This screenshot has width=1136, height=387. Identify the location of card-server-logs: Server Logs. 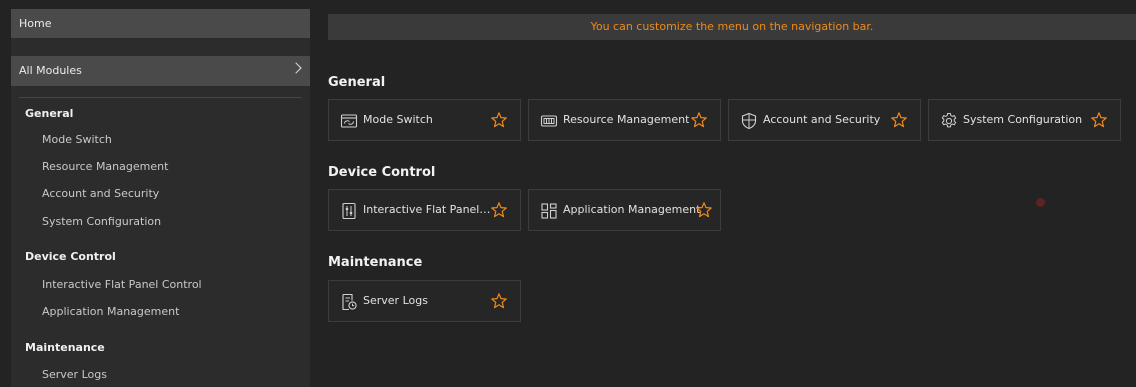
(424, 301).